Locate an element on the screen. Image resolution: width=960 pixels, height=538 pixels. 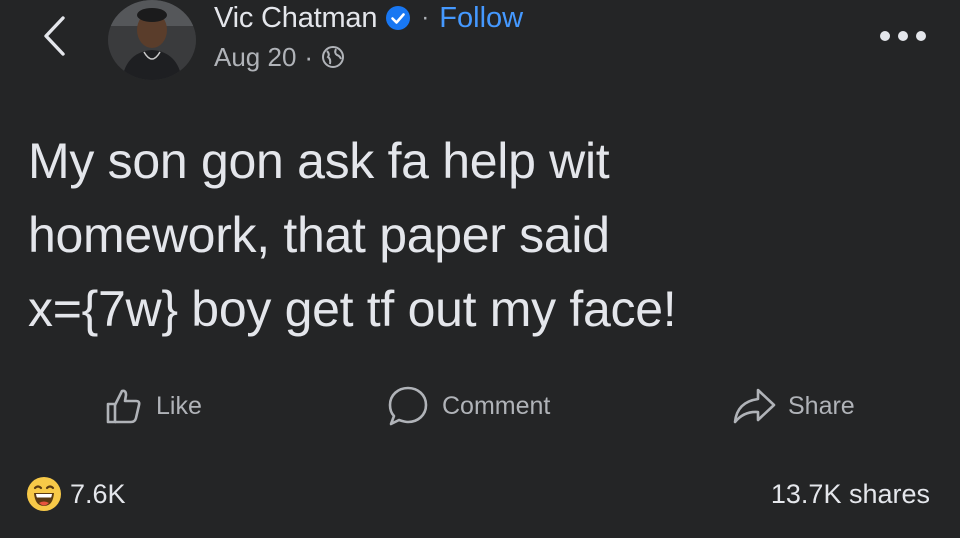
post-meta: Aug 20 · is located at coordinates (279, 57).